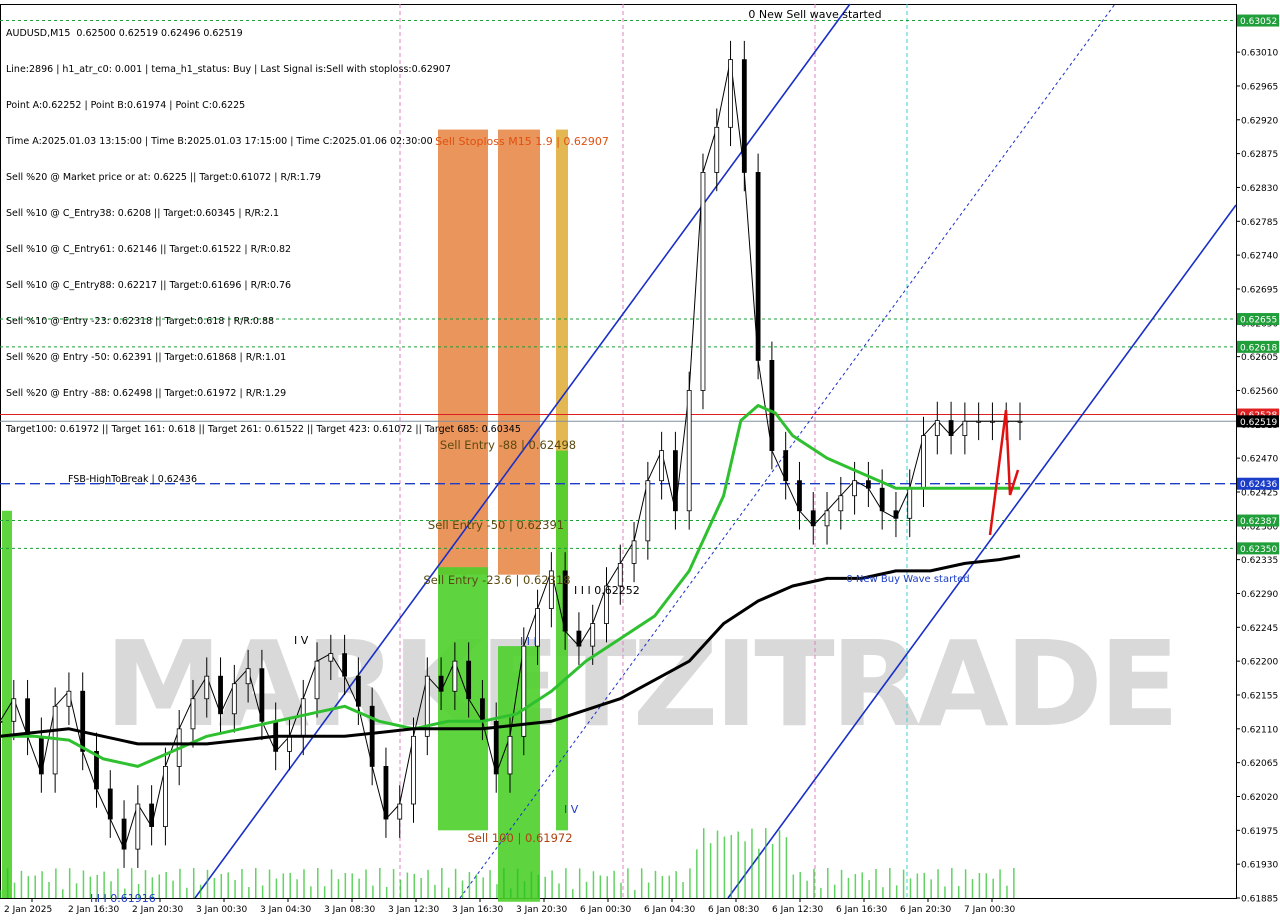  What do you see at coordinates (158, 910) in the screenshot?
I see `x-tick-label: 2 Jan 20:30` at bounding box center [158, 910].